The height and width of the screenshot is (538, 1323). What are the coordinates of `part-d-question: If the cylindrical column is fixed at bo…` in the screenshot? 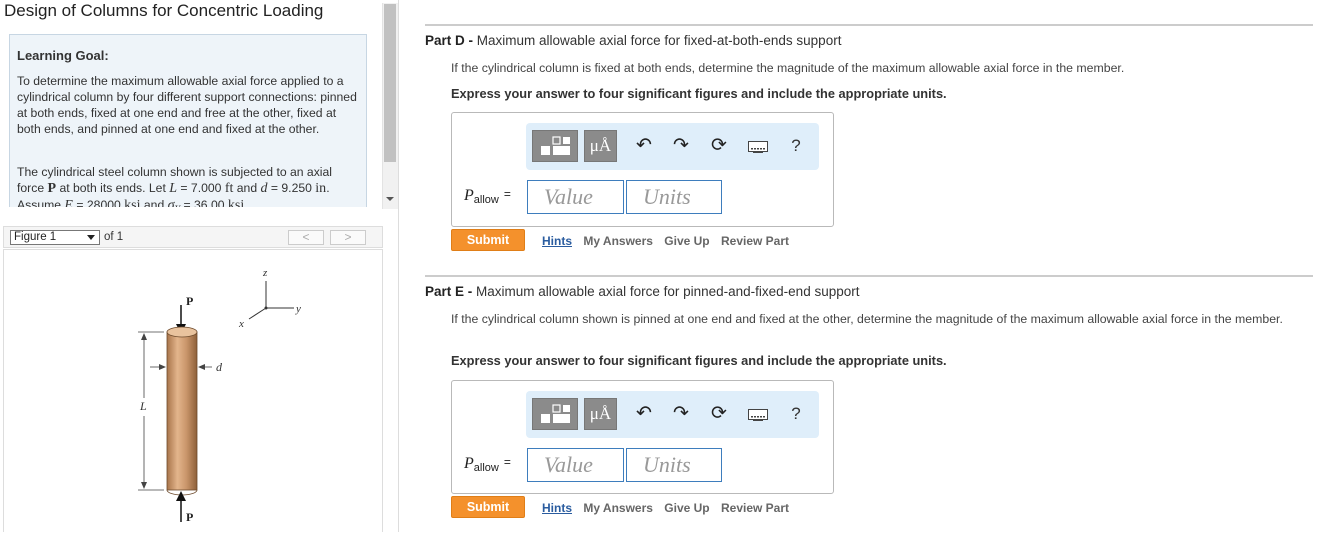 It's located at (788, 68).